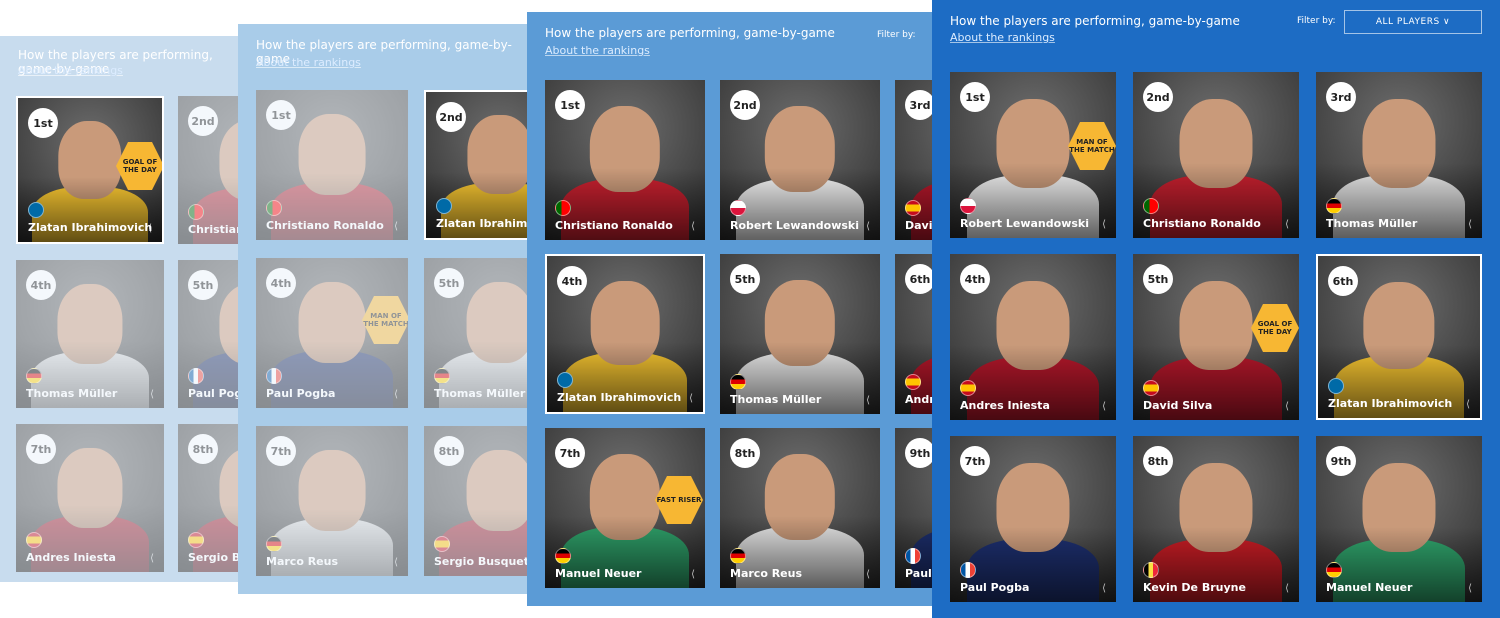  I want to click on player-card: 4thMAN OF THE MATCHPaul Pogba⟨, so click(332, 333).